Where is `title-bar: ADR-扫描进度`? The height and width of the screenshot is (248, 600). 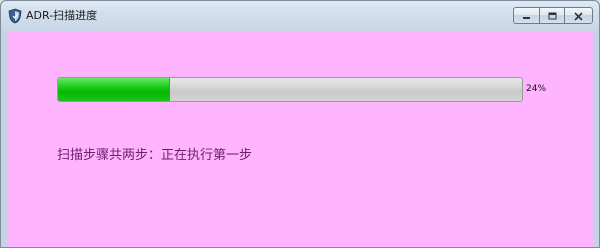 title-bar: ADR-扫描进度 is located at coordinates (300, 16).